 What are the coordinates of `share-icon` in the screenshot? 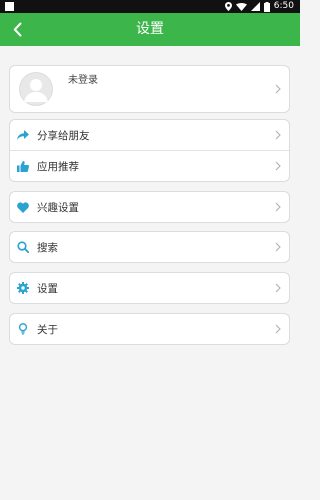 It's located at (23, 135).